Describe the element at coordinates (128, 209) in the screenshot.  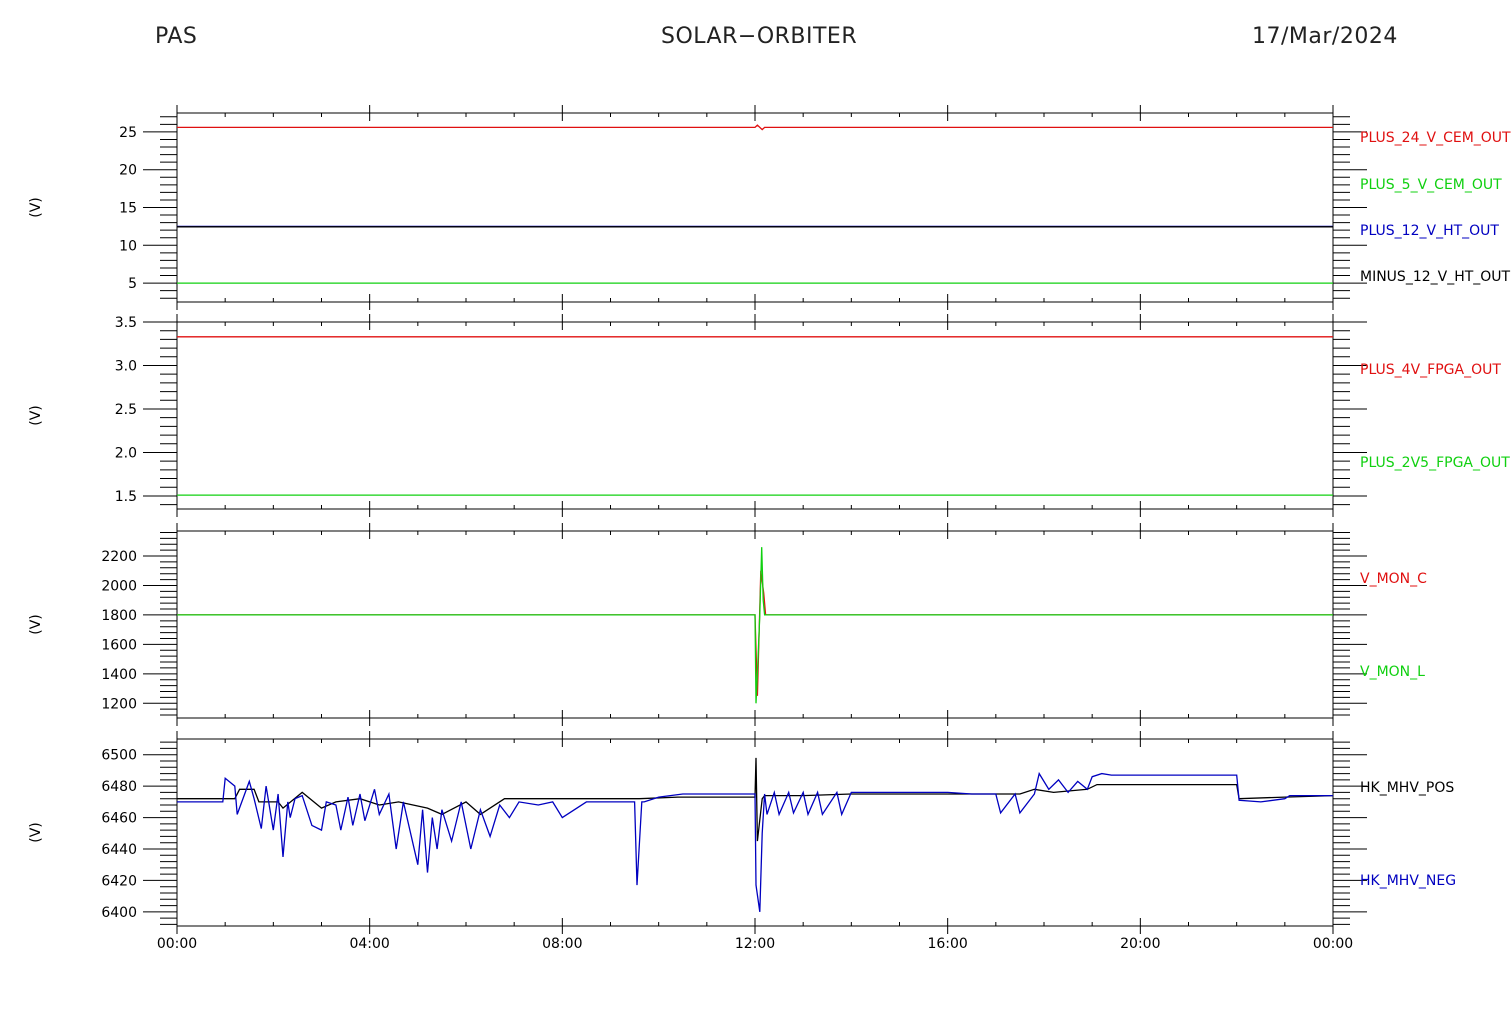
I see `y-tick-label: 15` at that location.